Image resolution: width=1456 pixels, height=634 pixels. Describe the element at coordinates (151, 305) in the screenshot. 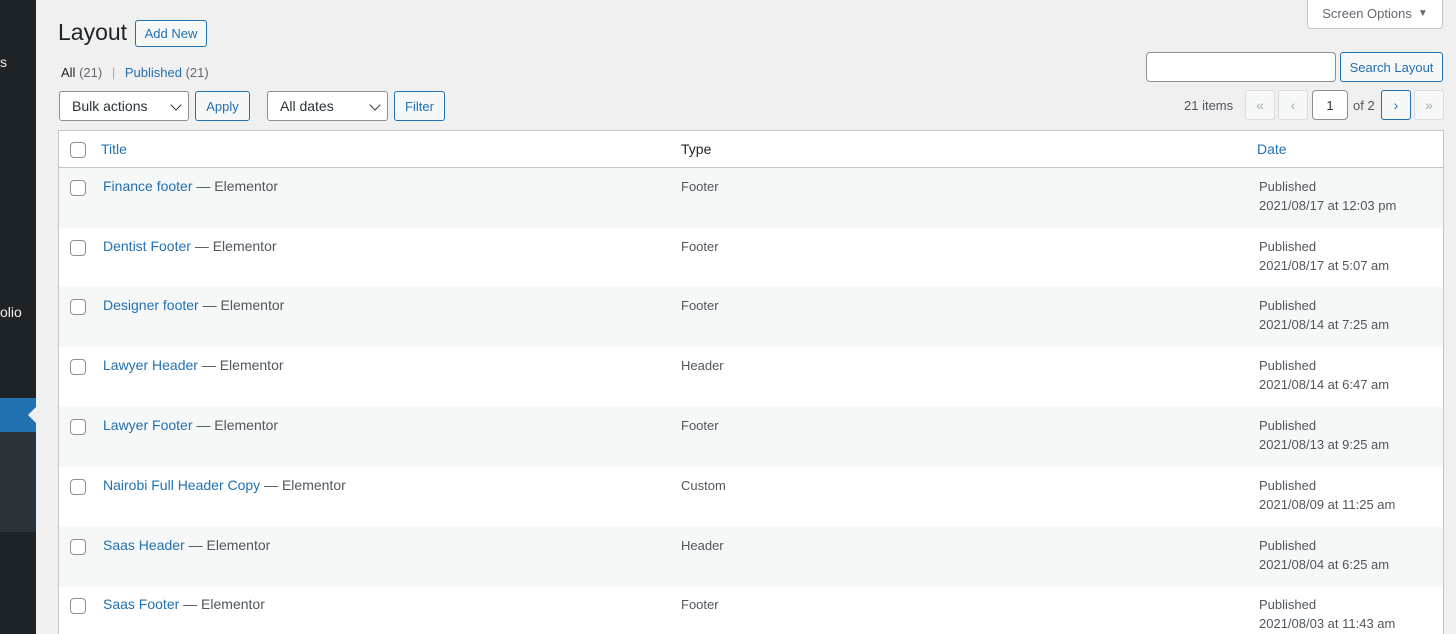

I see `row-title-link: Designer footer` at that location.